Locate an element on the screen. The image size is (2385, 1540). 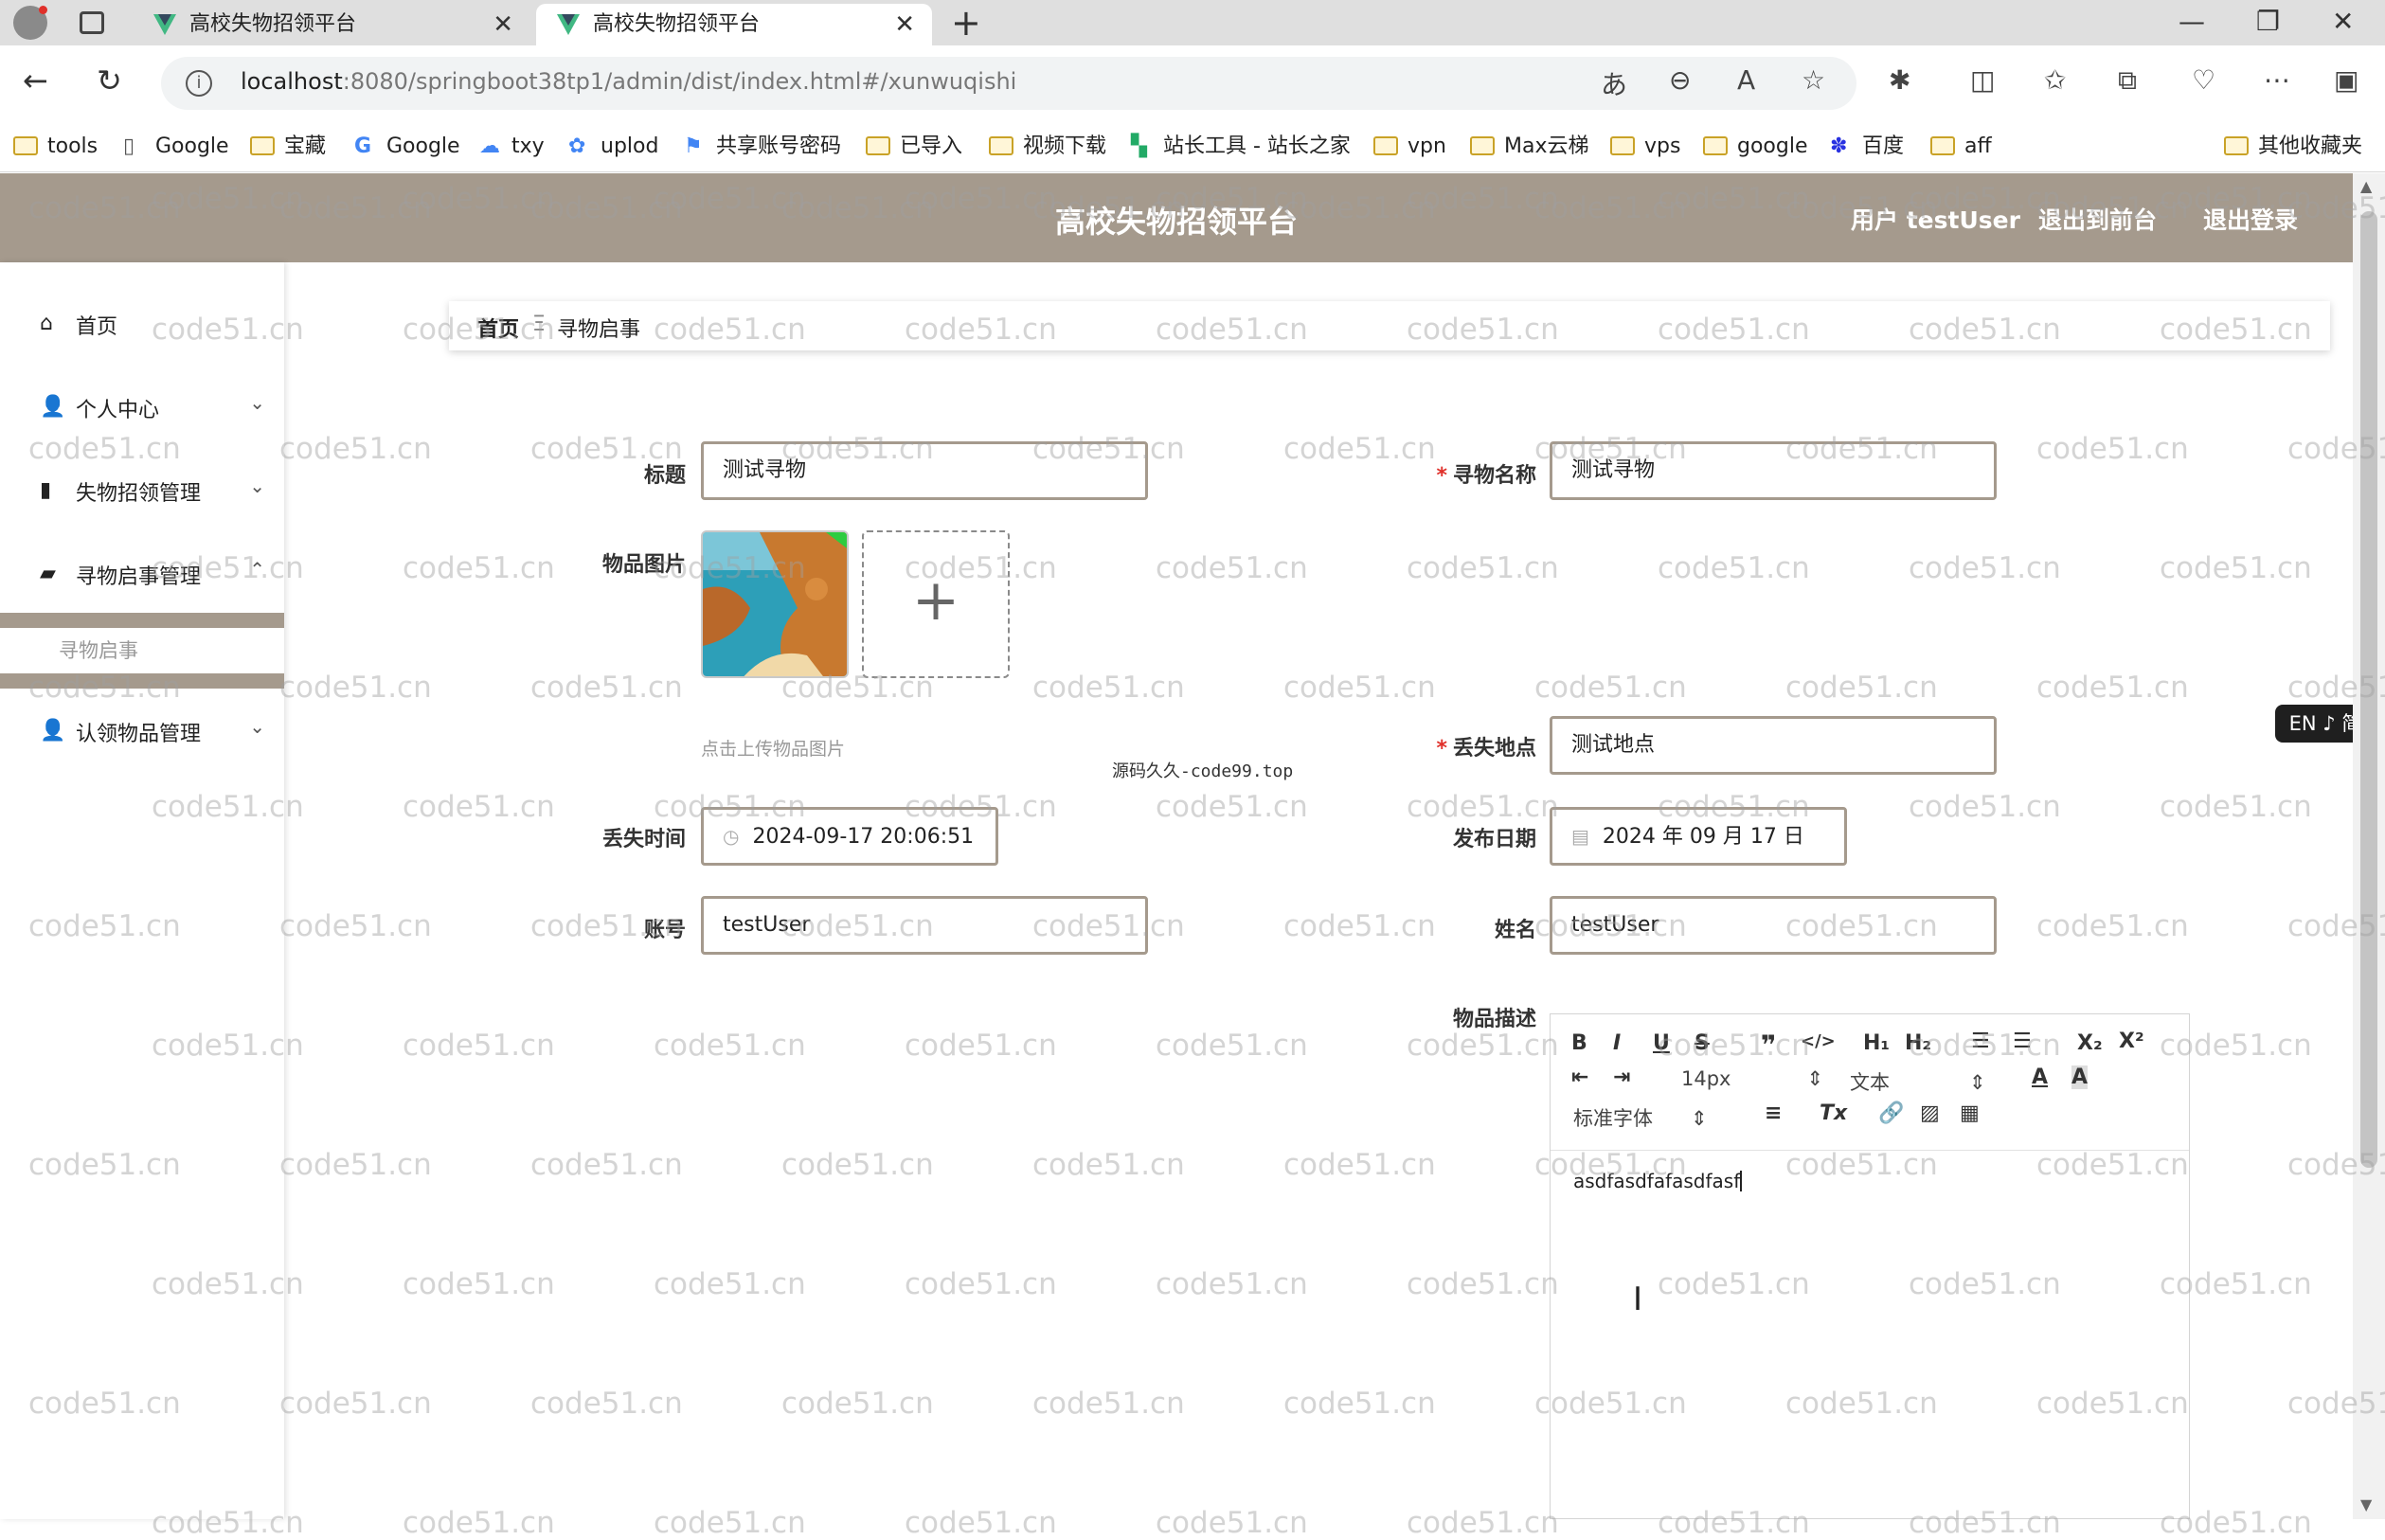
sidebar-item-lost-found: ▮ 失物招领管理 ⌄ is located at coordinates (142, 490).